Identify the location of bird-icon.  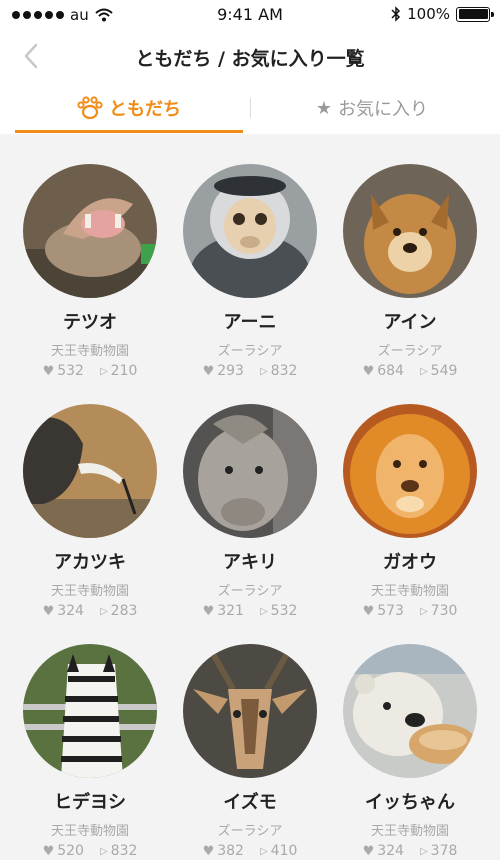
(90, 471).